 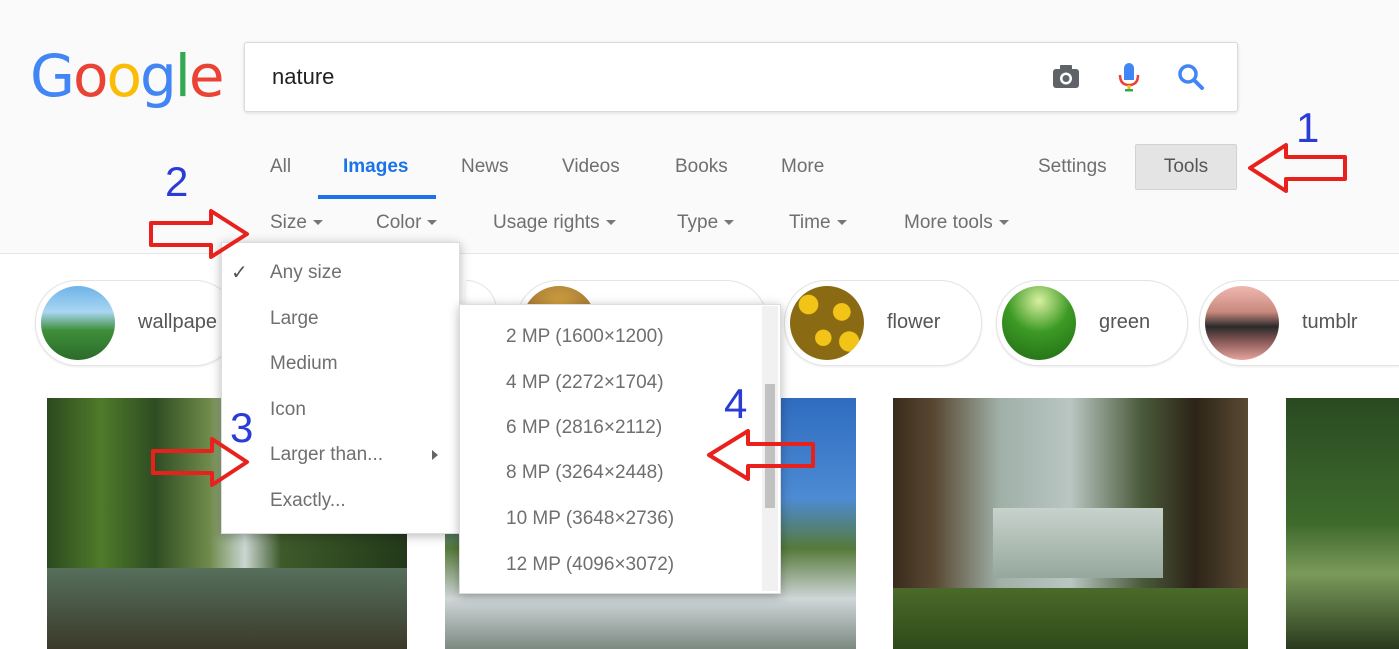 What do you see at coordinates (736, 403) in the screenshot?
I see `annotation-number: 4` at bounding box center [736, 403].